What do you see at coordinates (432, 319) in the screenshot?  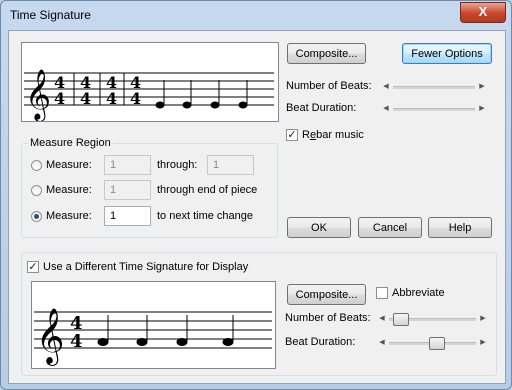 I see `display-beats-slider: ◀ ▶` at bounding box center [432, 319].